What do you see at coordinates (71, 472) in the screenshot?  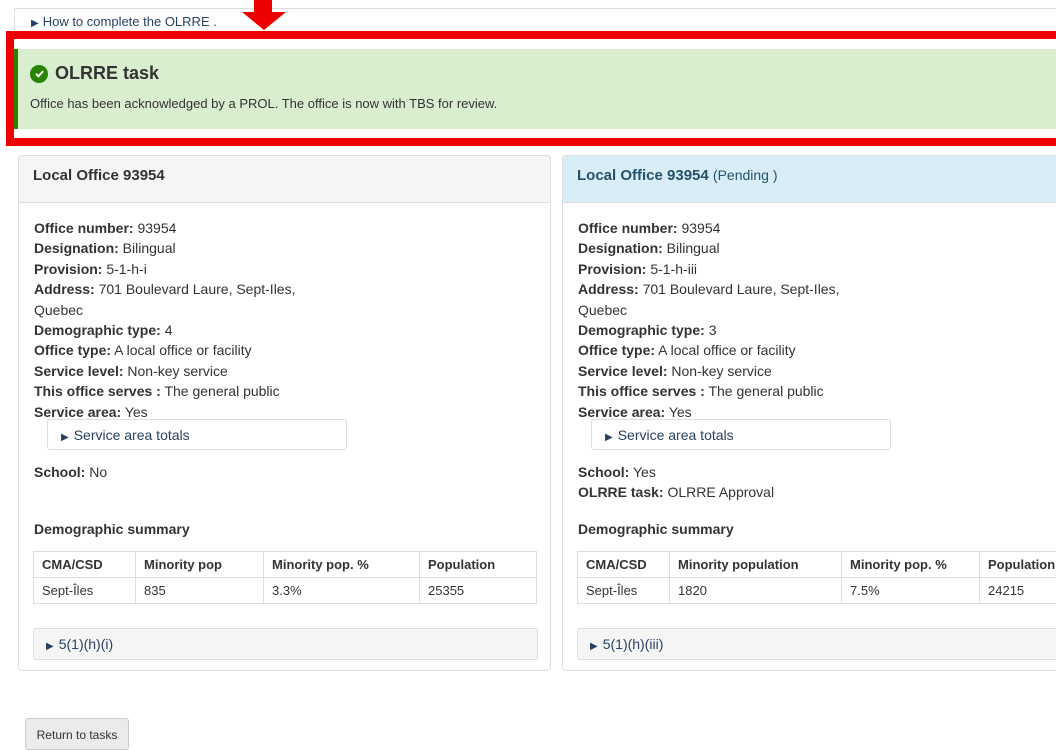 I see `field-school: School: No` at bounding box center [71, 472].